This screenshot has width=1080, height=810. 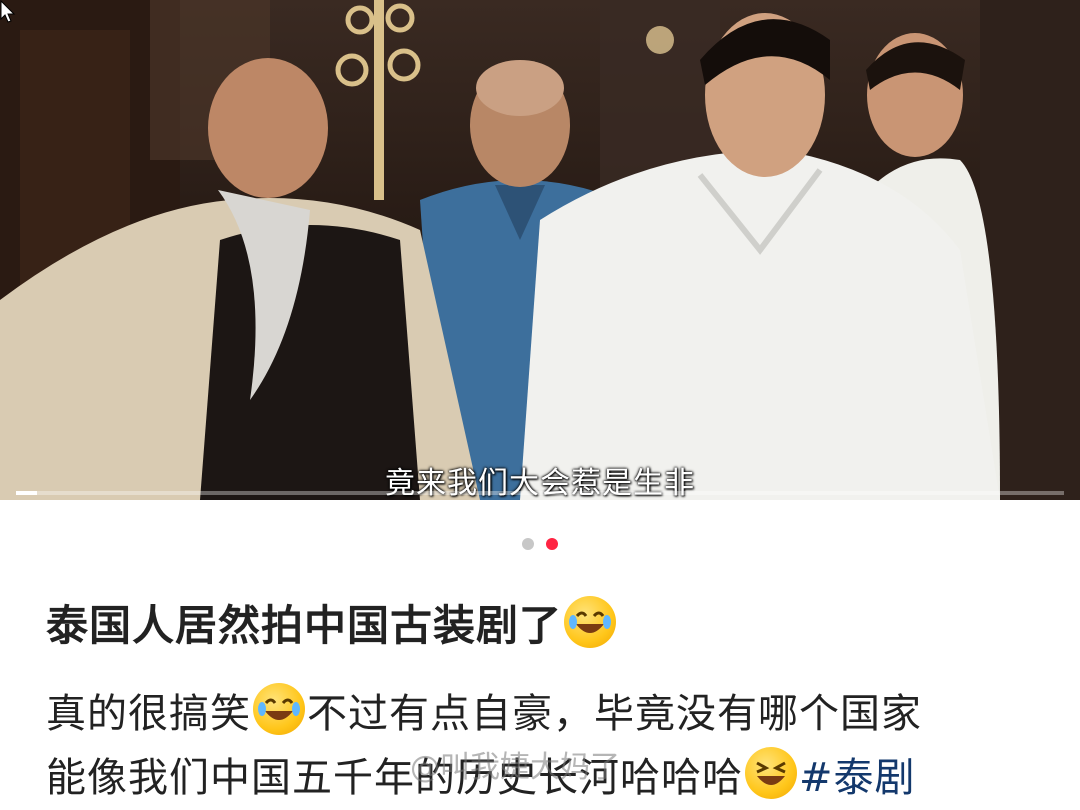 What do you see at coordinates (8, 11) in the screenshot?
I see `mouse-pointer-icon` at bounding box center [8, 11].